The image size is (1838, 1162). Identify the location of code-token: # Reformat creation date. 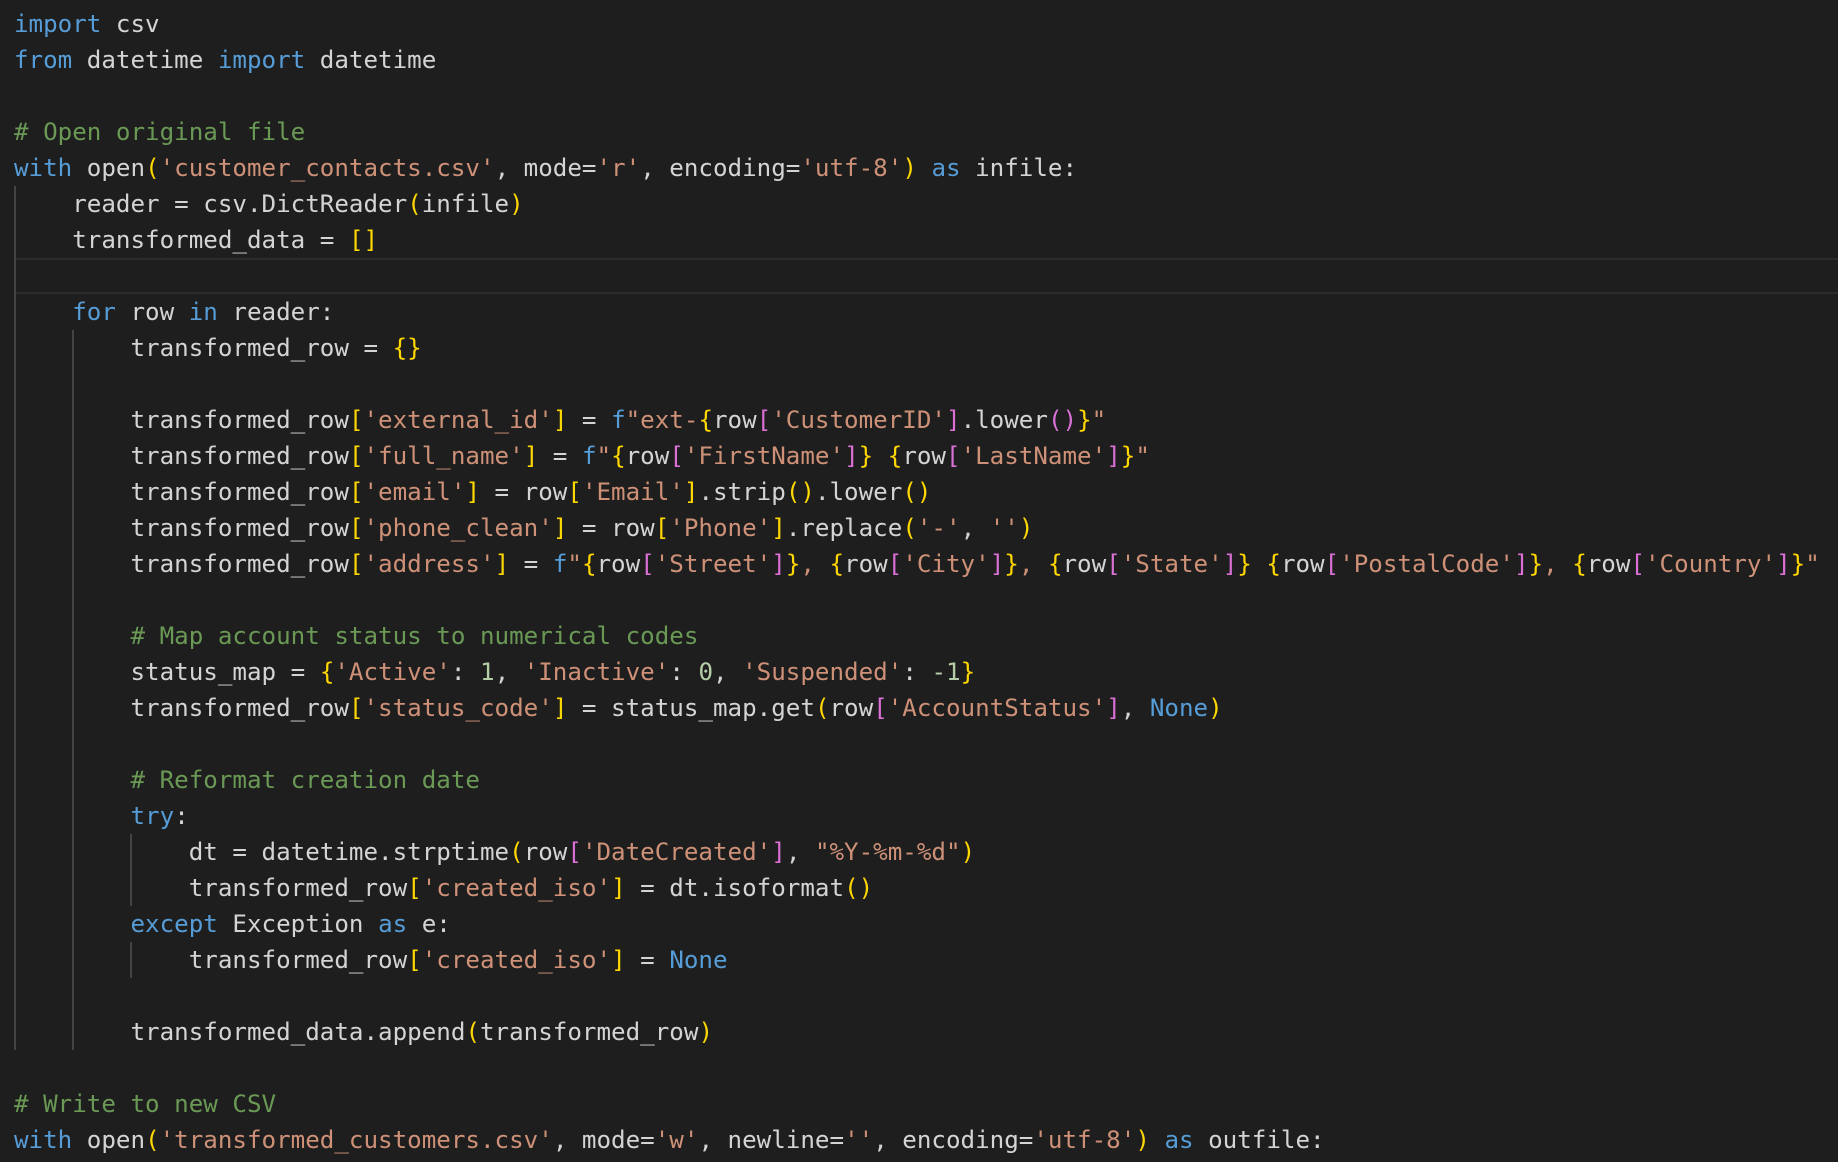
(305, 780).